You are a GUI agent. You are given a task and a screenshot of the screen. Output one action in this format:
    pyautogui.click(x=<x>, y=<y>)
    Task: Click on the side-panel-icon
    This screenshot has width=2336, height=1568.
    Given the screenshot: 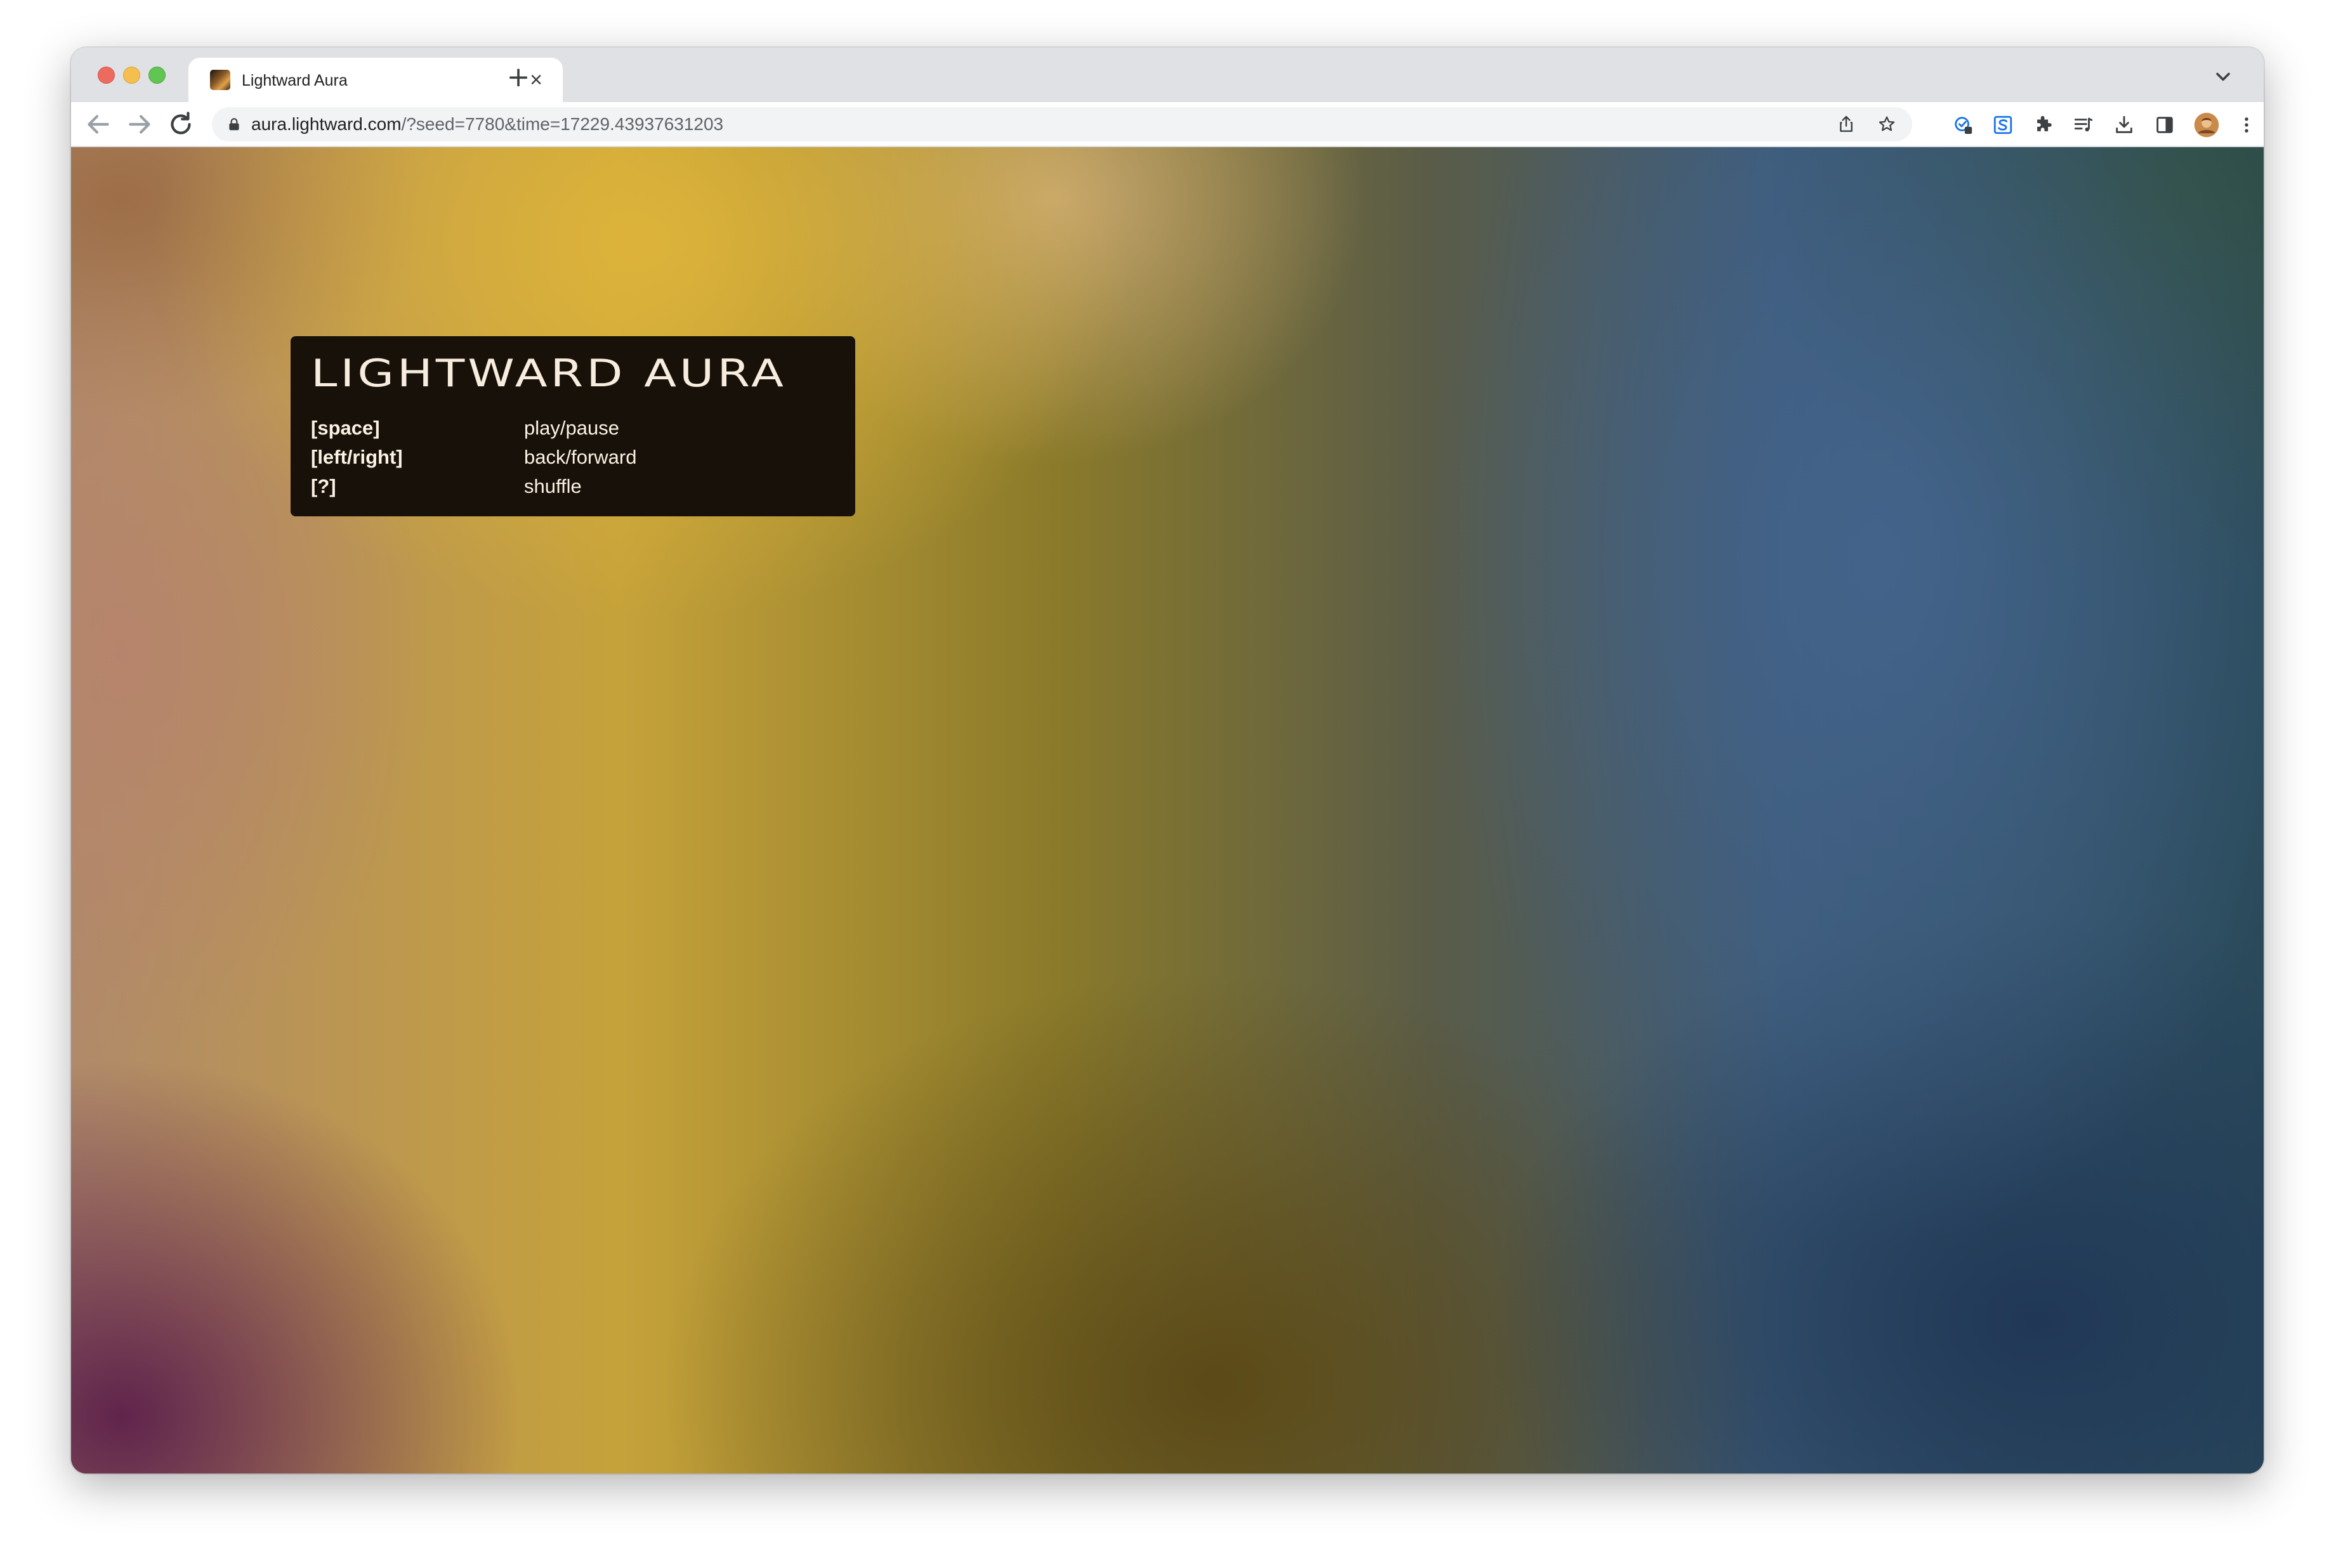 What is the action you would take?
    pyautogui.click(x=2164, y=125)
    